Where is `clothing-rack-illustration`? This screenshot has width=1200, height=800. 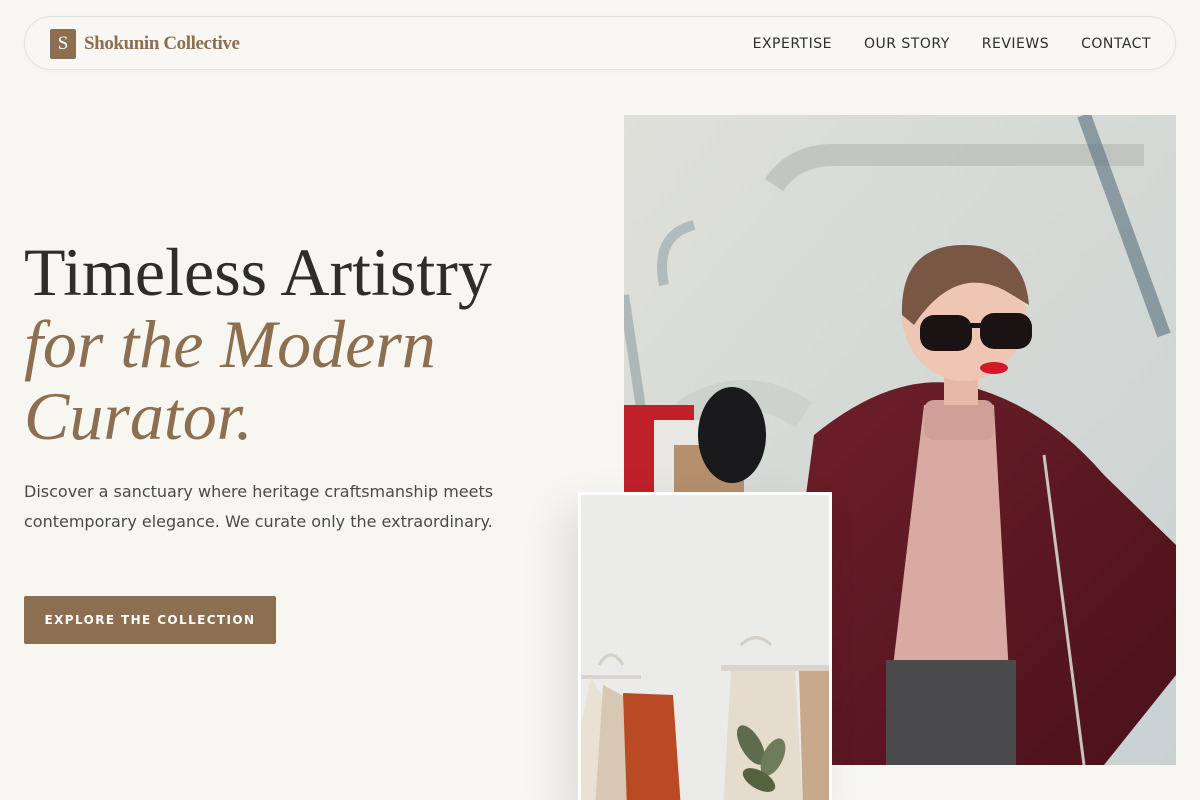 clothing-rack-illustration is located at coordinates (705, 647).